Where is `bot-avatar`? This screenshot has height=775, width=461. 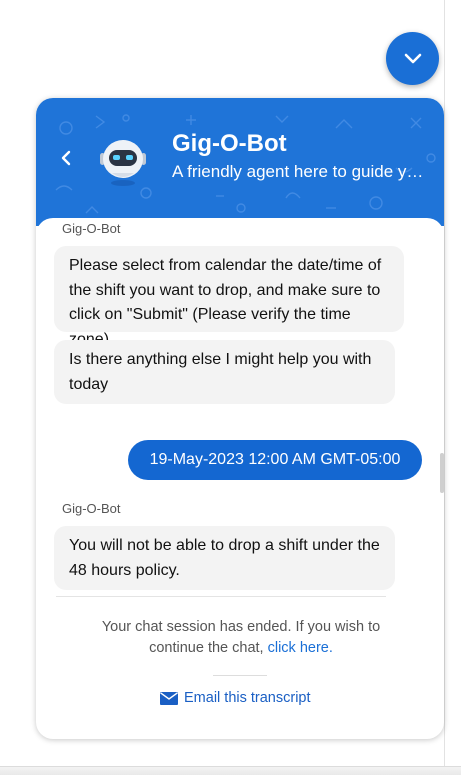
bot-avatar is located at coordinates (123, 163).